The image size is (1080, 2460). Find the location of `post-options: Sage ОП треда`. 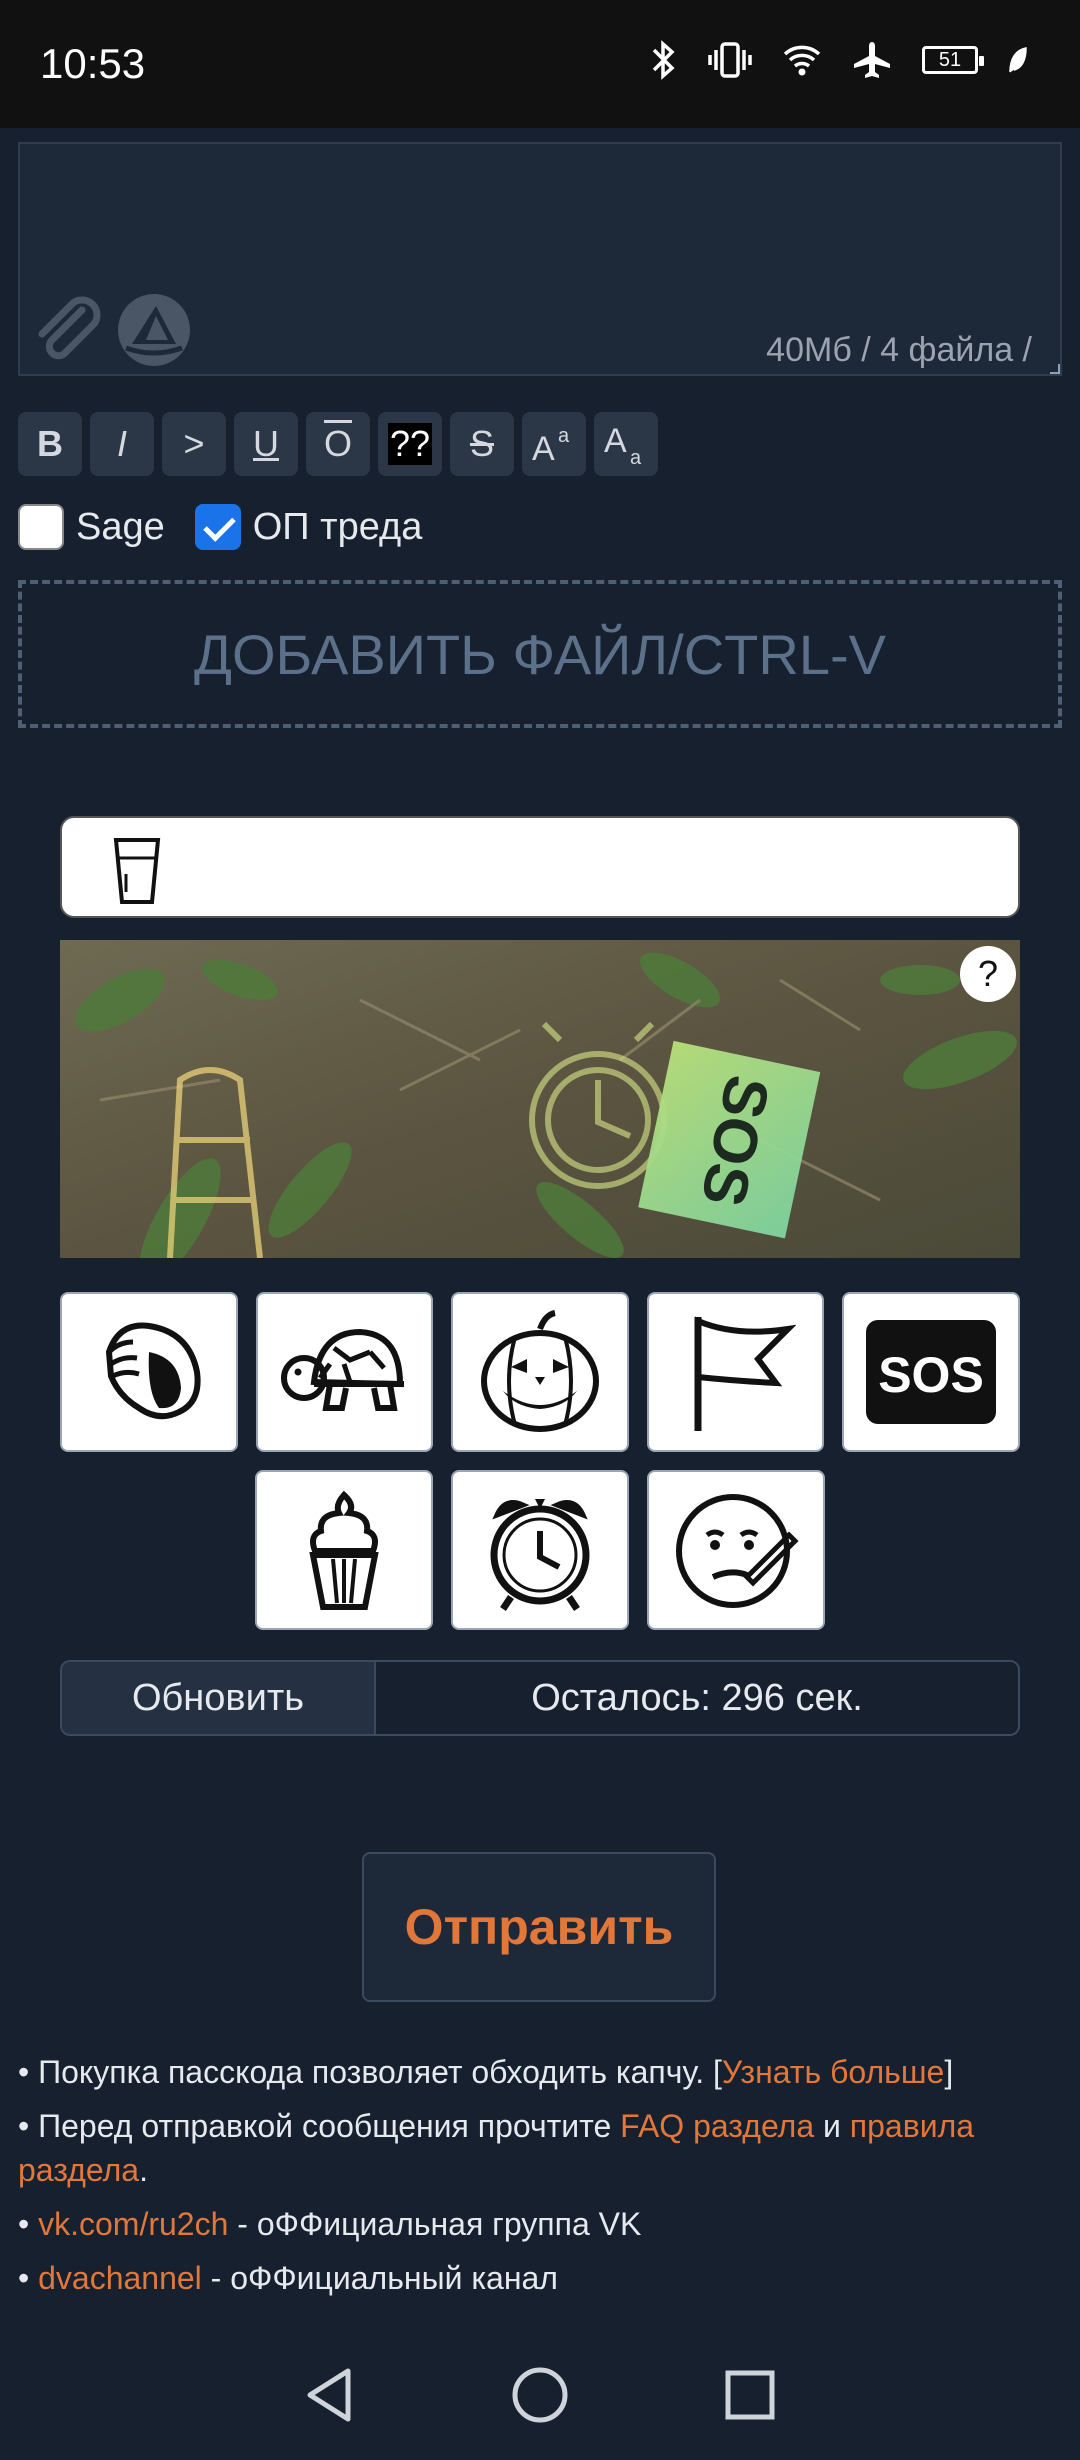

post-options: Sage ОП треда is located at coordinates (220, 527).